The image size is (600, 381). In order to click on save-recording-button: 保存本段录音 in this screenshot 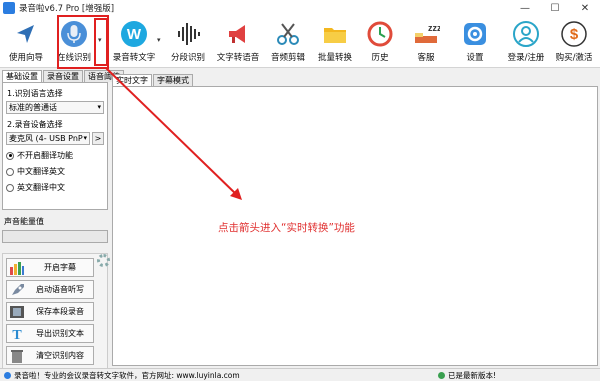, I will do `click(50, 311)`.